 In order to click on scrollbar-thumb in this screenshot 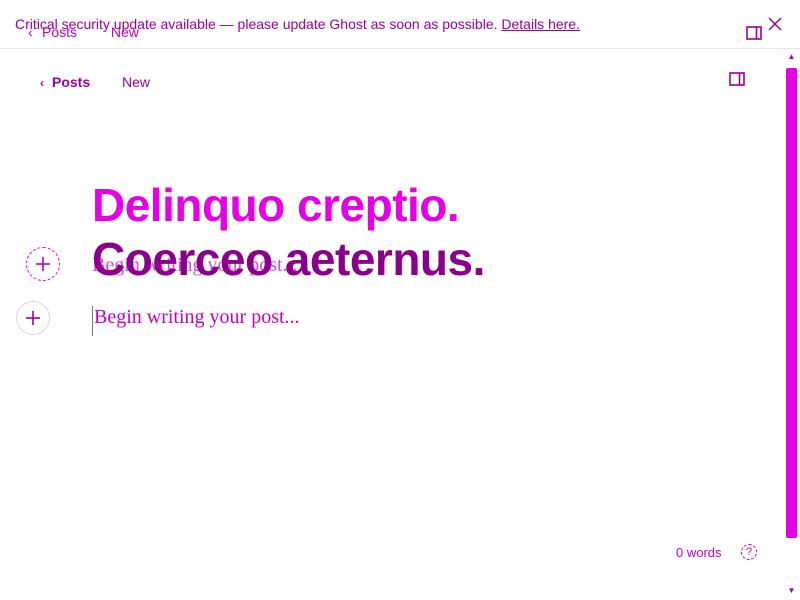, I will do `click(791, 303)`.